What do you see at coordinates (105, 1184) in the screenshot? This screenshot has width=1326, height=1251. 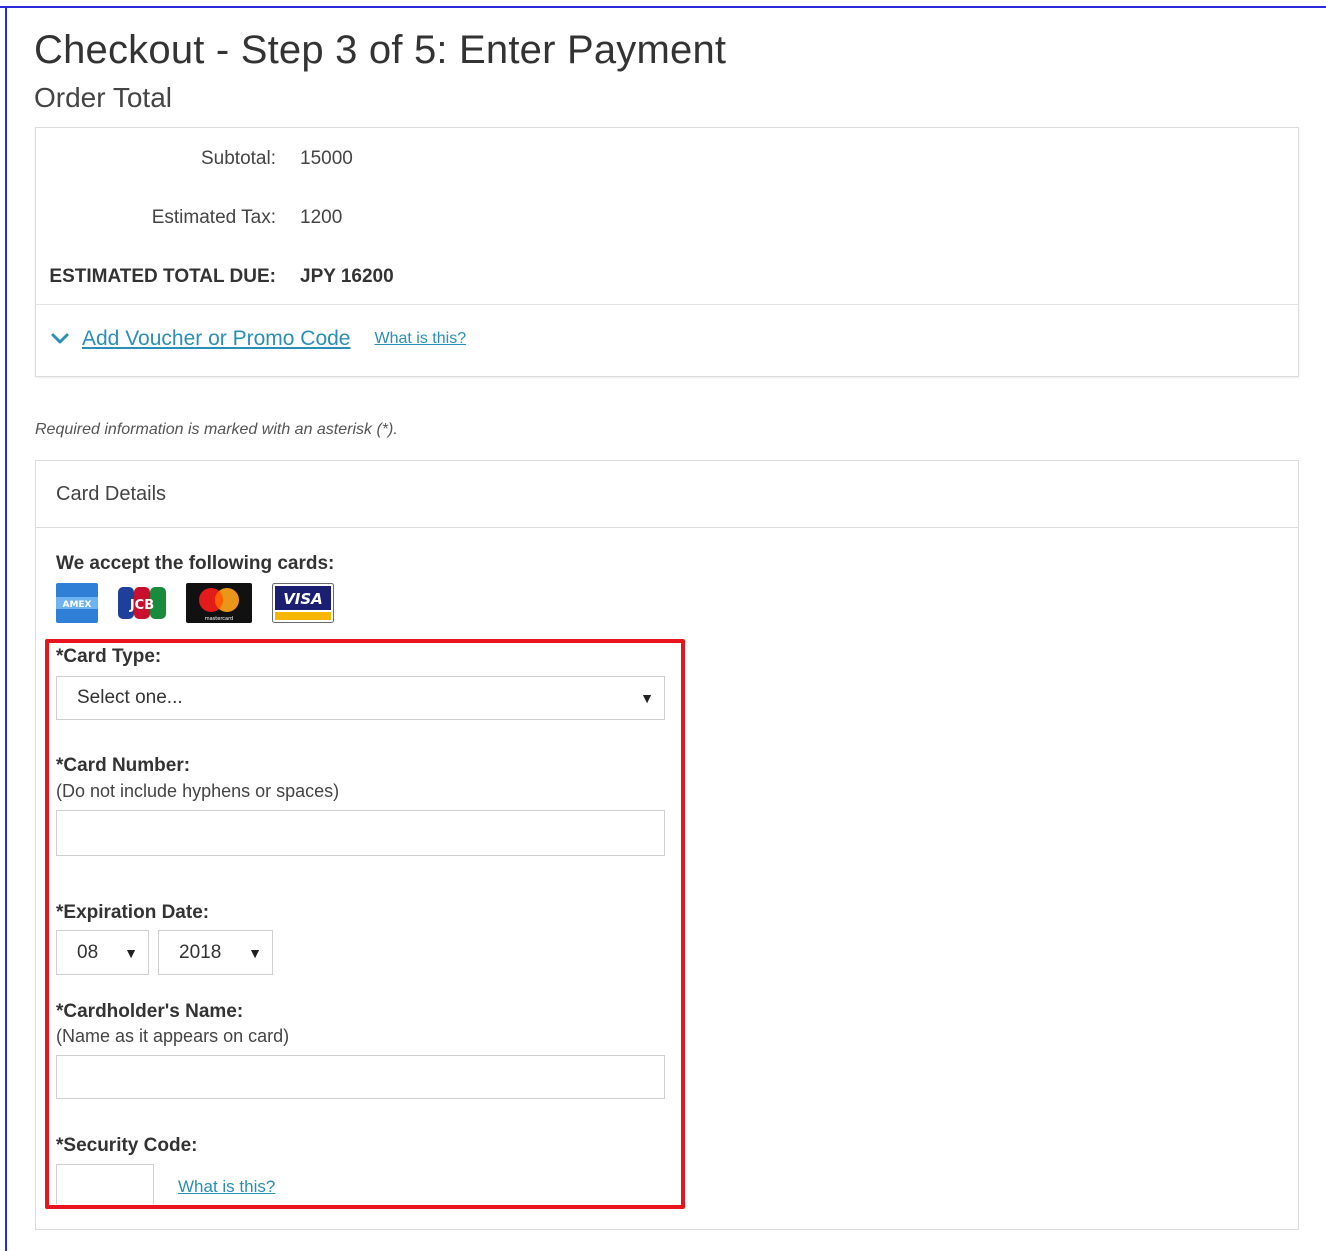 I see `security-code-input` at bounding box center [105, 1184].